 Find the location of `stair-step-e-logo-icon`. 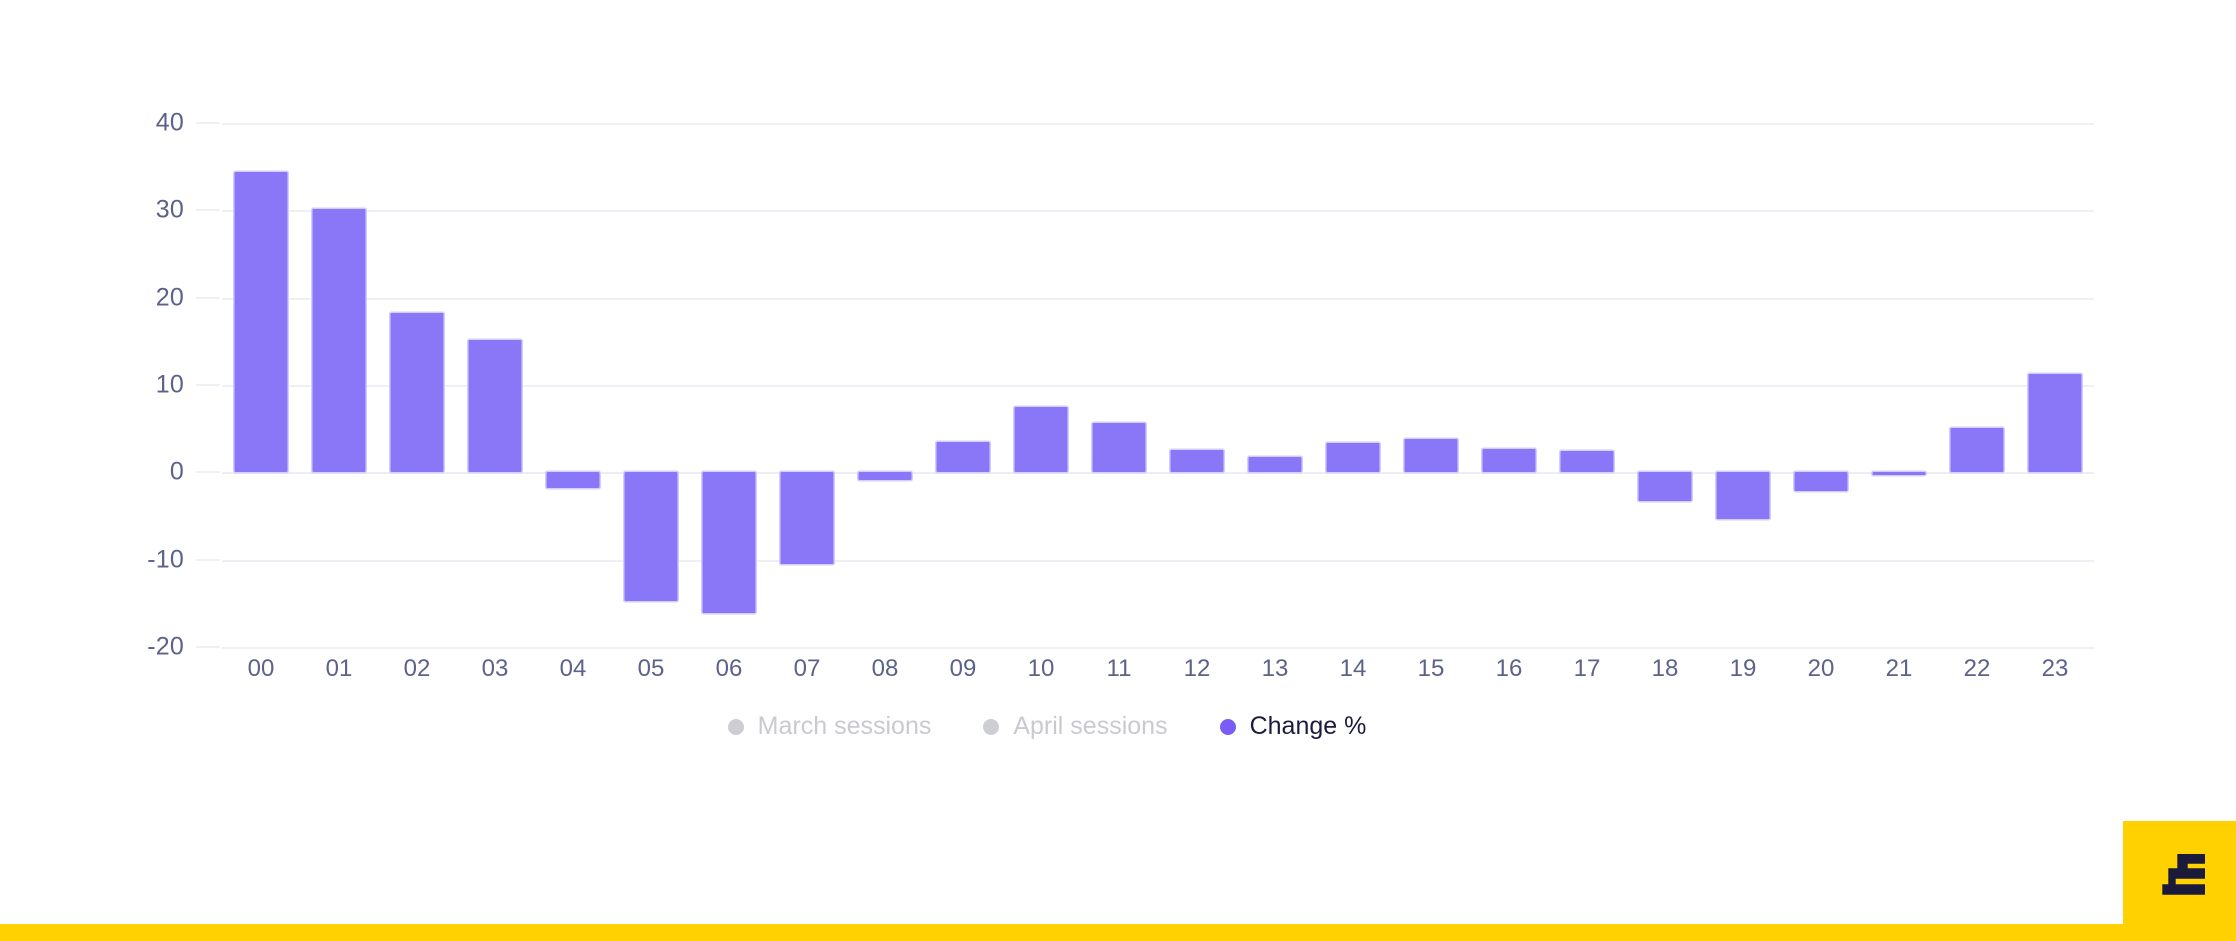

stair-step-e-logo-icon is located at coordinates (2183, 874).